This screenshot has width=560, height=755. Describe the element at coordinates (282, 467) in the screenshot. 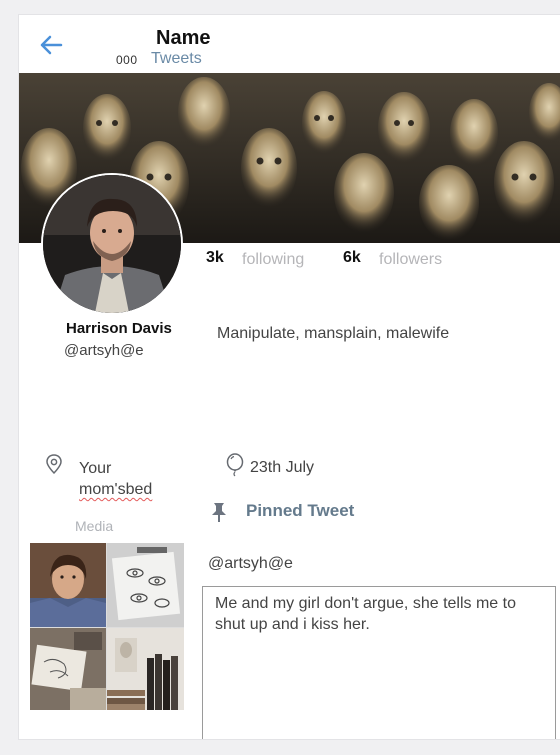

I see `birthday-text: 23th July` at that location.